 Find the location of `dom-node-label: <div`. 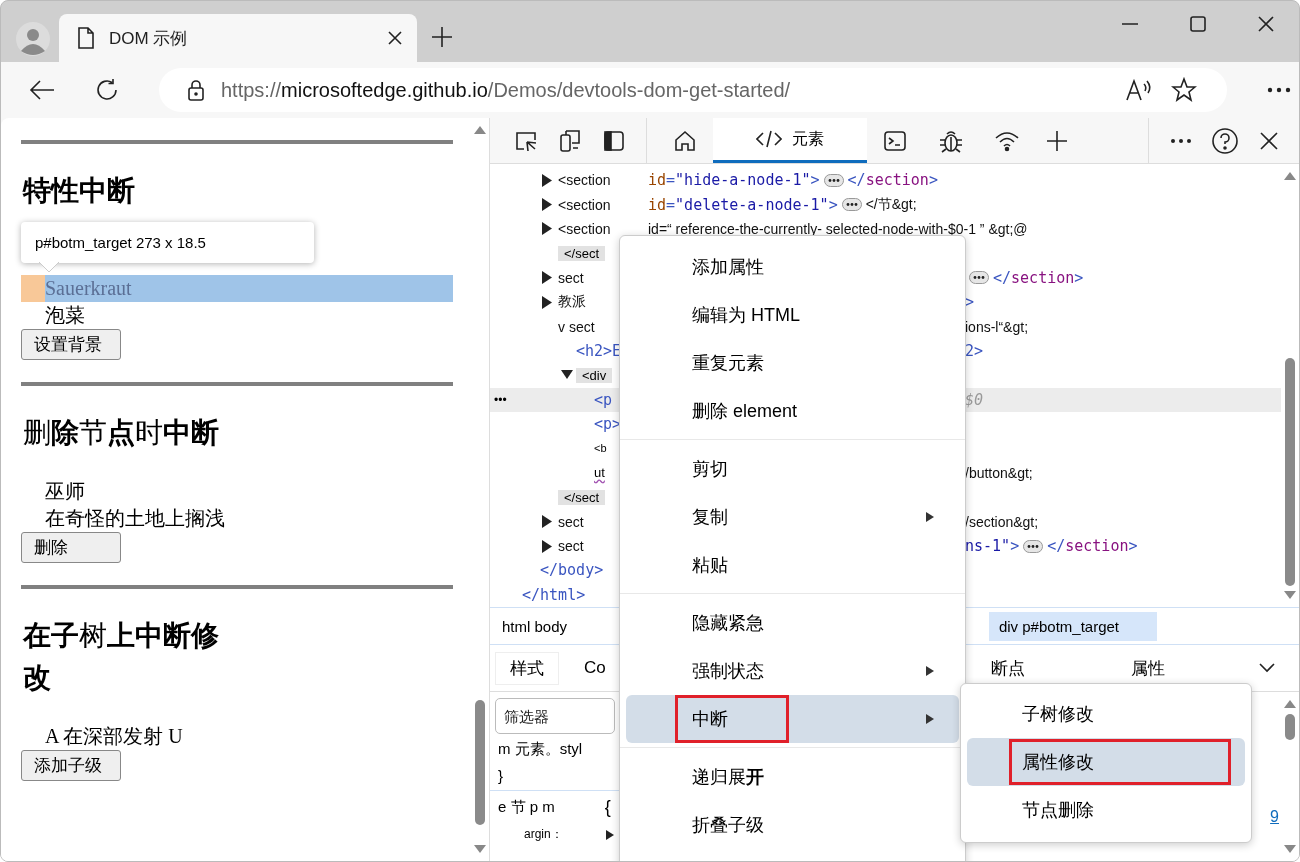

dom-node-label: <div is located at coordinates (594, 375).